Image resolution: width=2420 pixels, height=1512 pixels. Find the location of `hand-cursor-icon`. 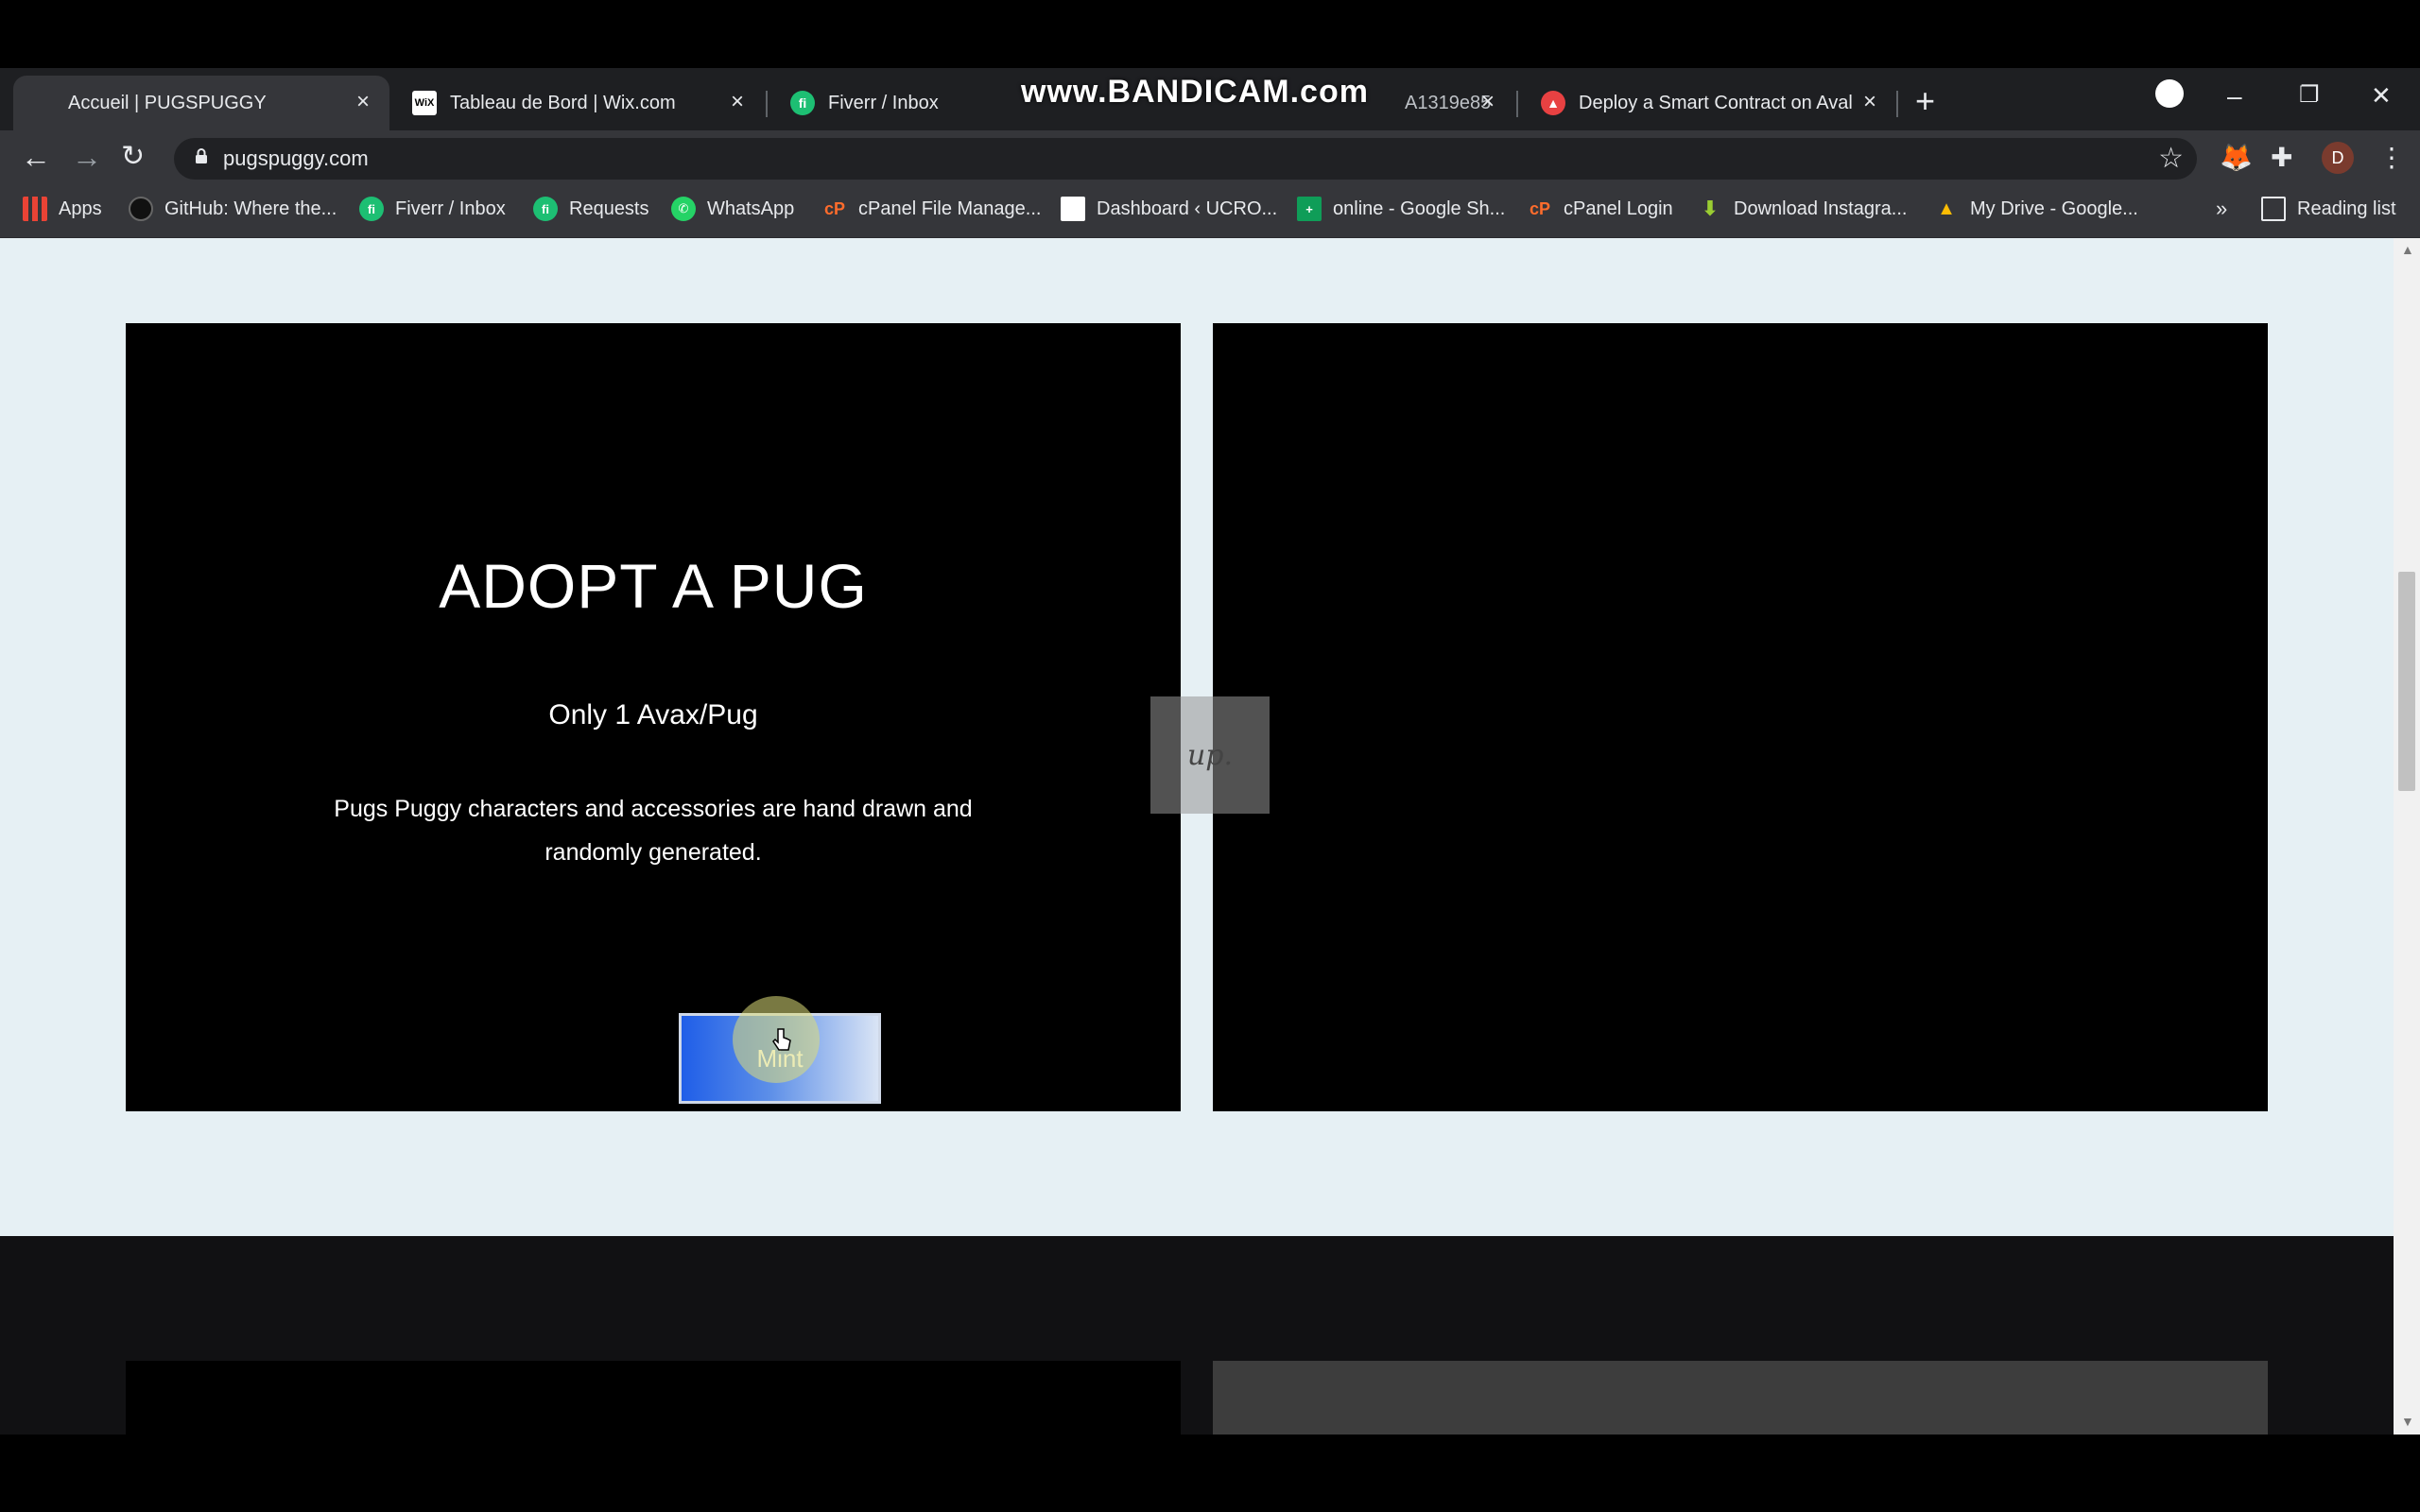

hand-cursor-icon is located at coordinates (781, 1039).